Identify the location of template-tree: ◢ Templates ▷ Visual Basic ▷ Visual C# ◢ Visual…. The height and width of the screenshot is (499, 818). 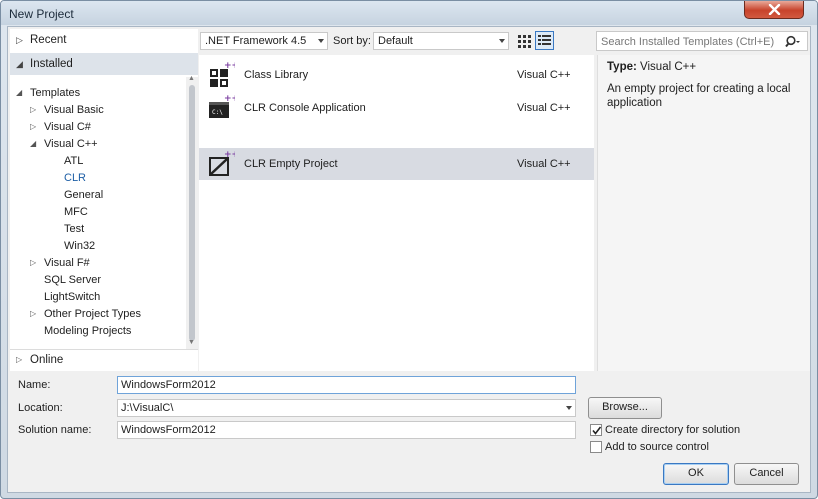
(104, 210).